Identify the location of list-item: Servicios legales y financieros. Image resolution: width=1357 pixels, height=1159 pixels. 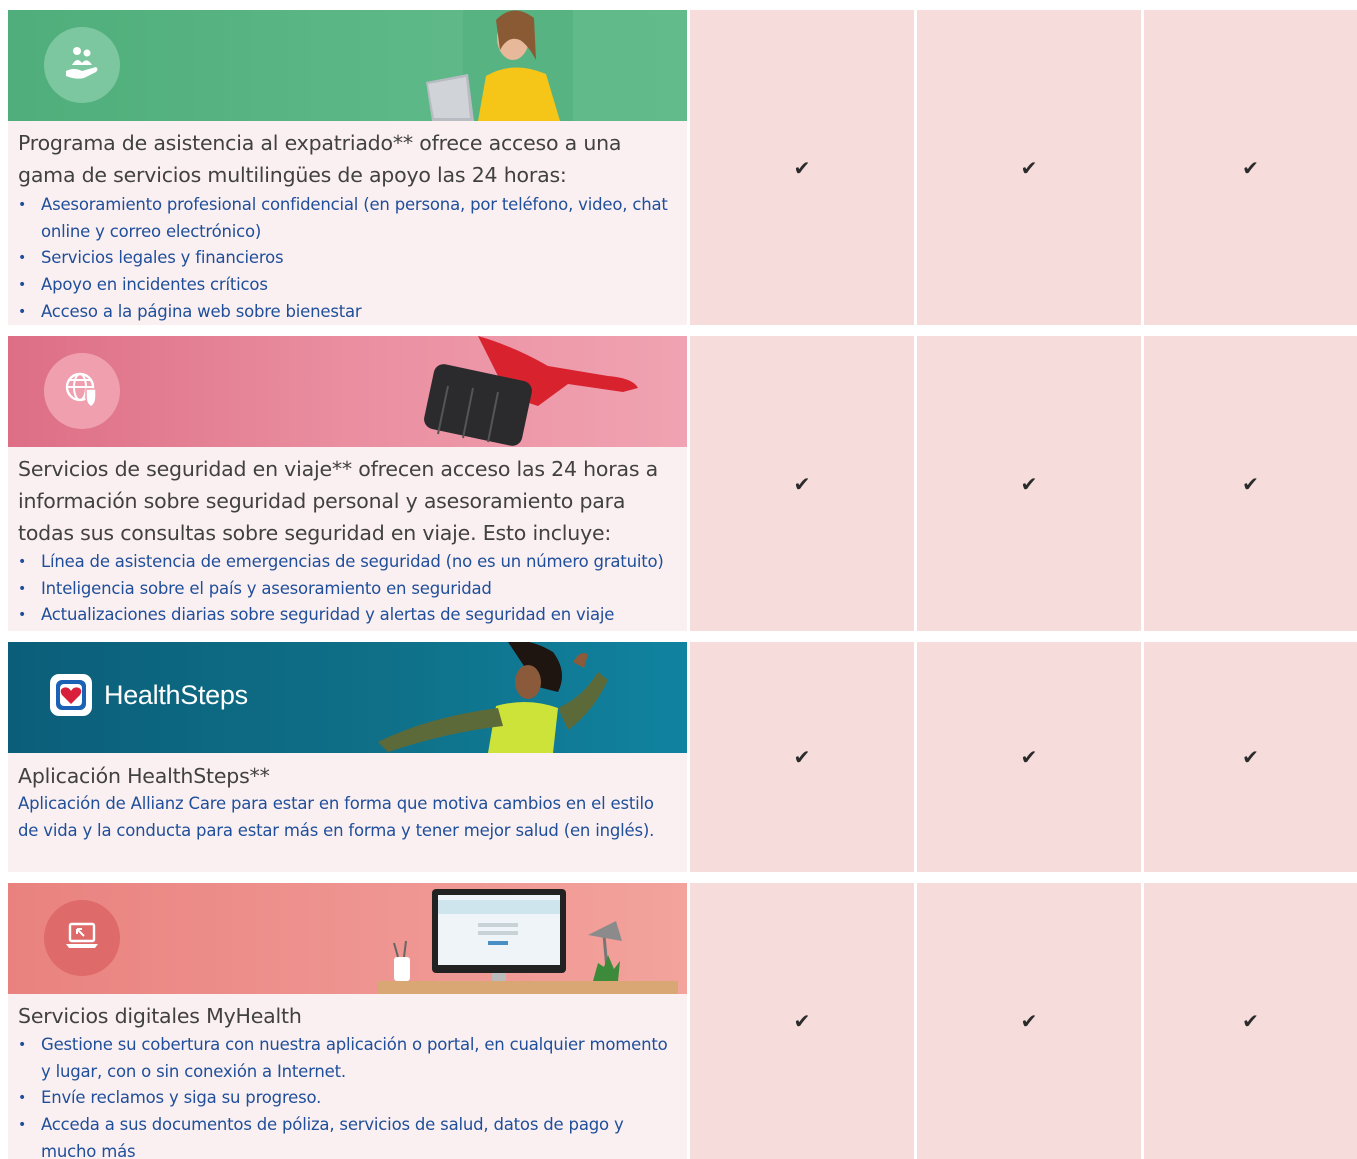
(347, 258).